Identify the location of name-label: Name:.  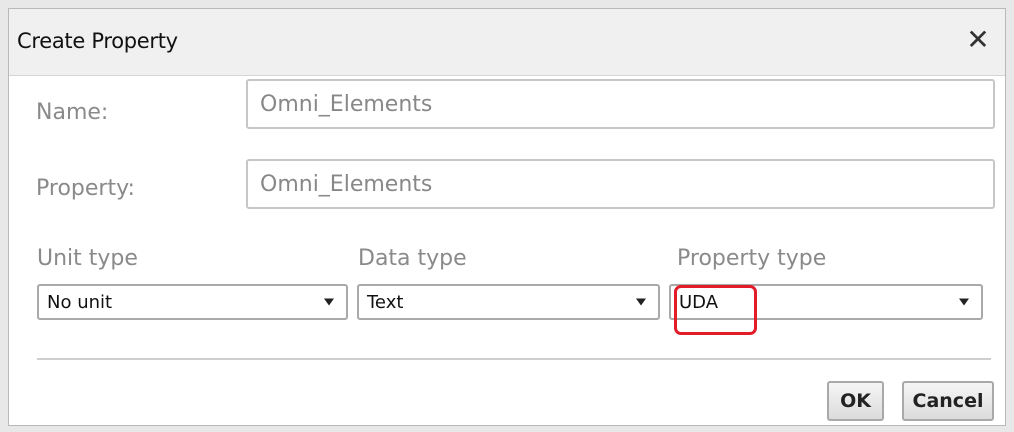
(72, 112).